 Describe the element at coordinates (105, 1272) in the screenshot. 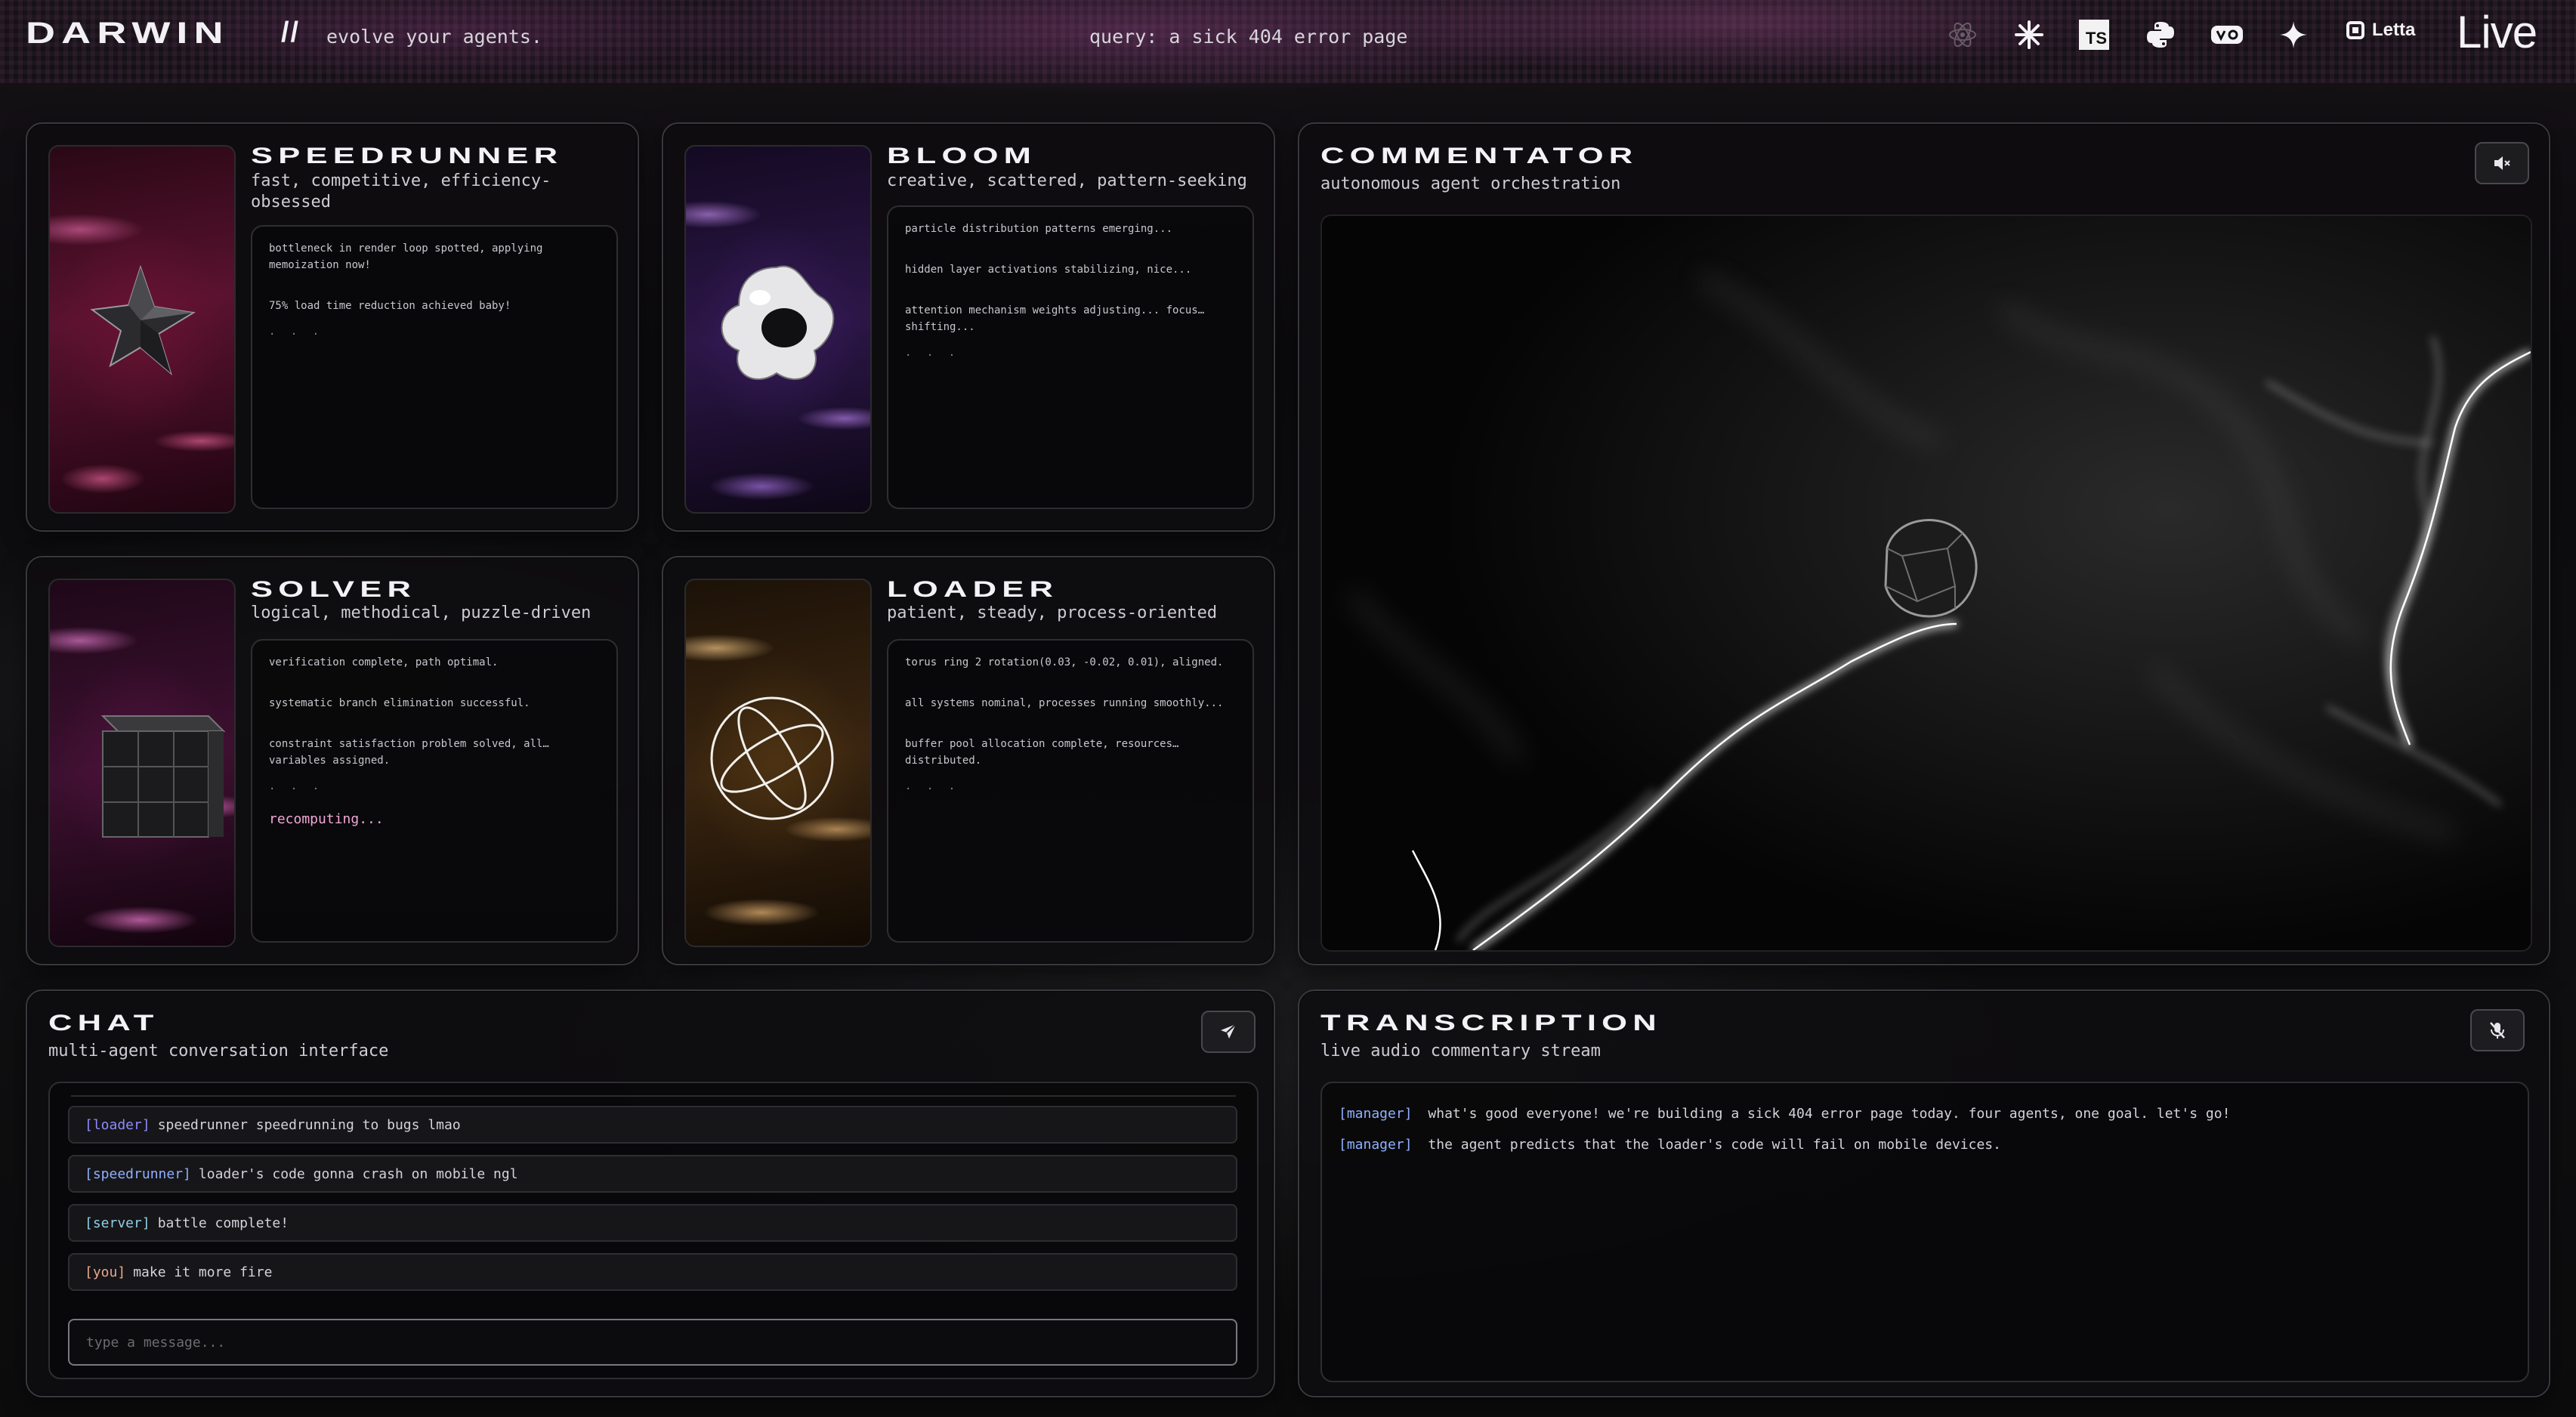

I see `message-sender: [you]` at that location.